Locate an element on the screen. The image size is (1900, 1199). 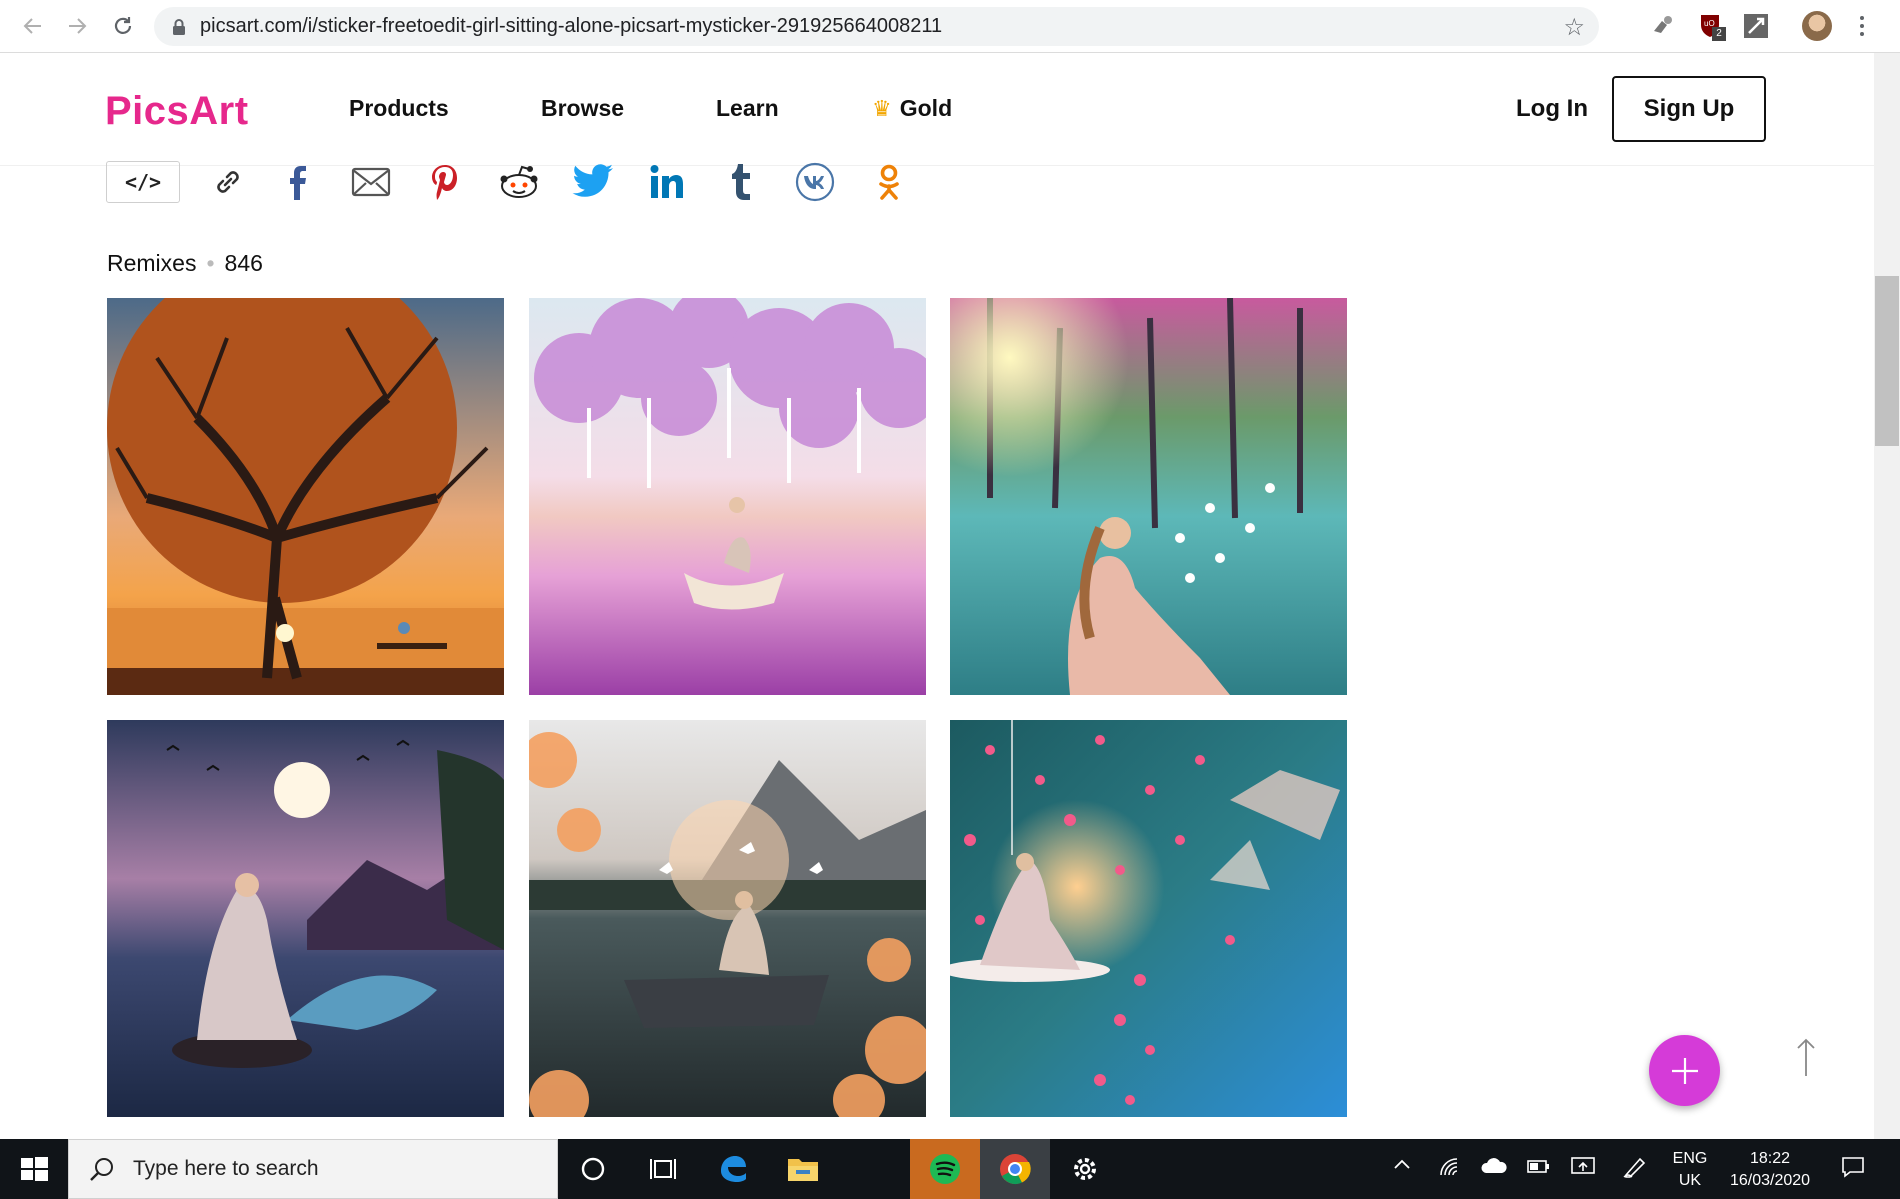
windows-start-icon is located at coordinates (34, 1169).